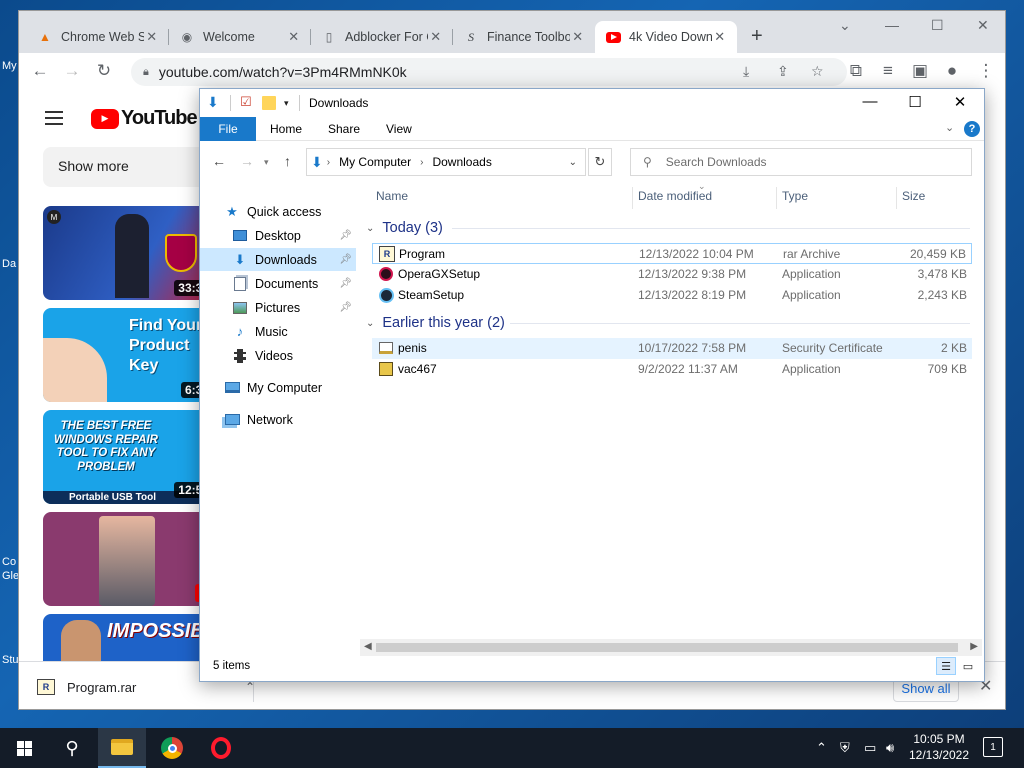 The width and height of the screenshot is (1024, 768). I want to click on tab-4k-video-downloader: 4k Video Downloader ✕, so click(666, 37).